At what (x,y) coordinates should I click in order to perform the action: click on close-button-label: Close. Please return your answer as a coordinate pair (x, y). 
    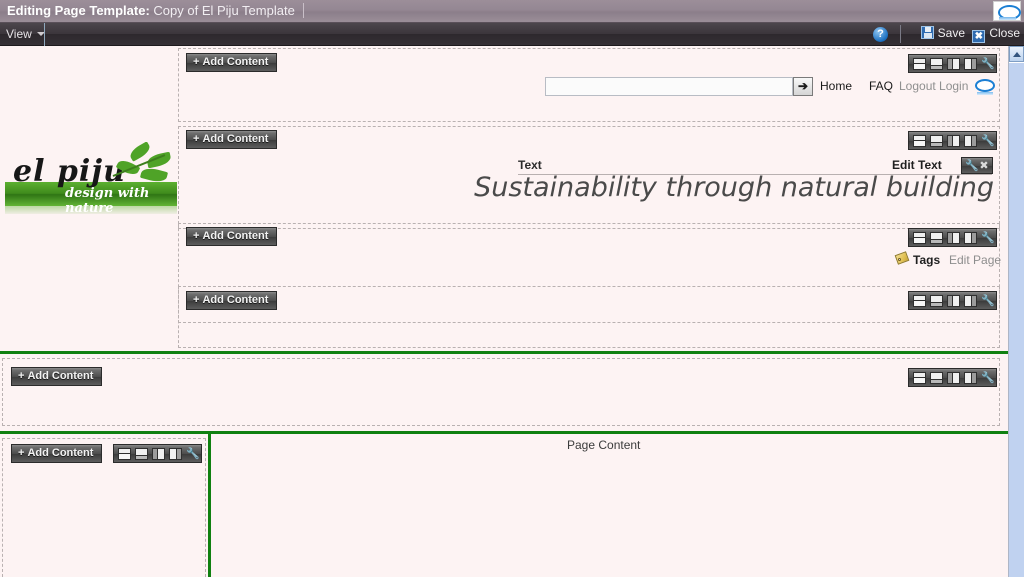
    Looking at the image, I should click on (1004, 33).